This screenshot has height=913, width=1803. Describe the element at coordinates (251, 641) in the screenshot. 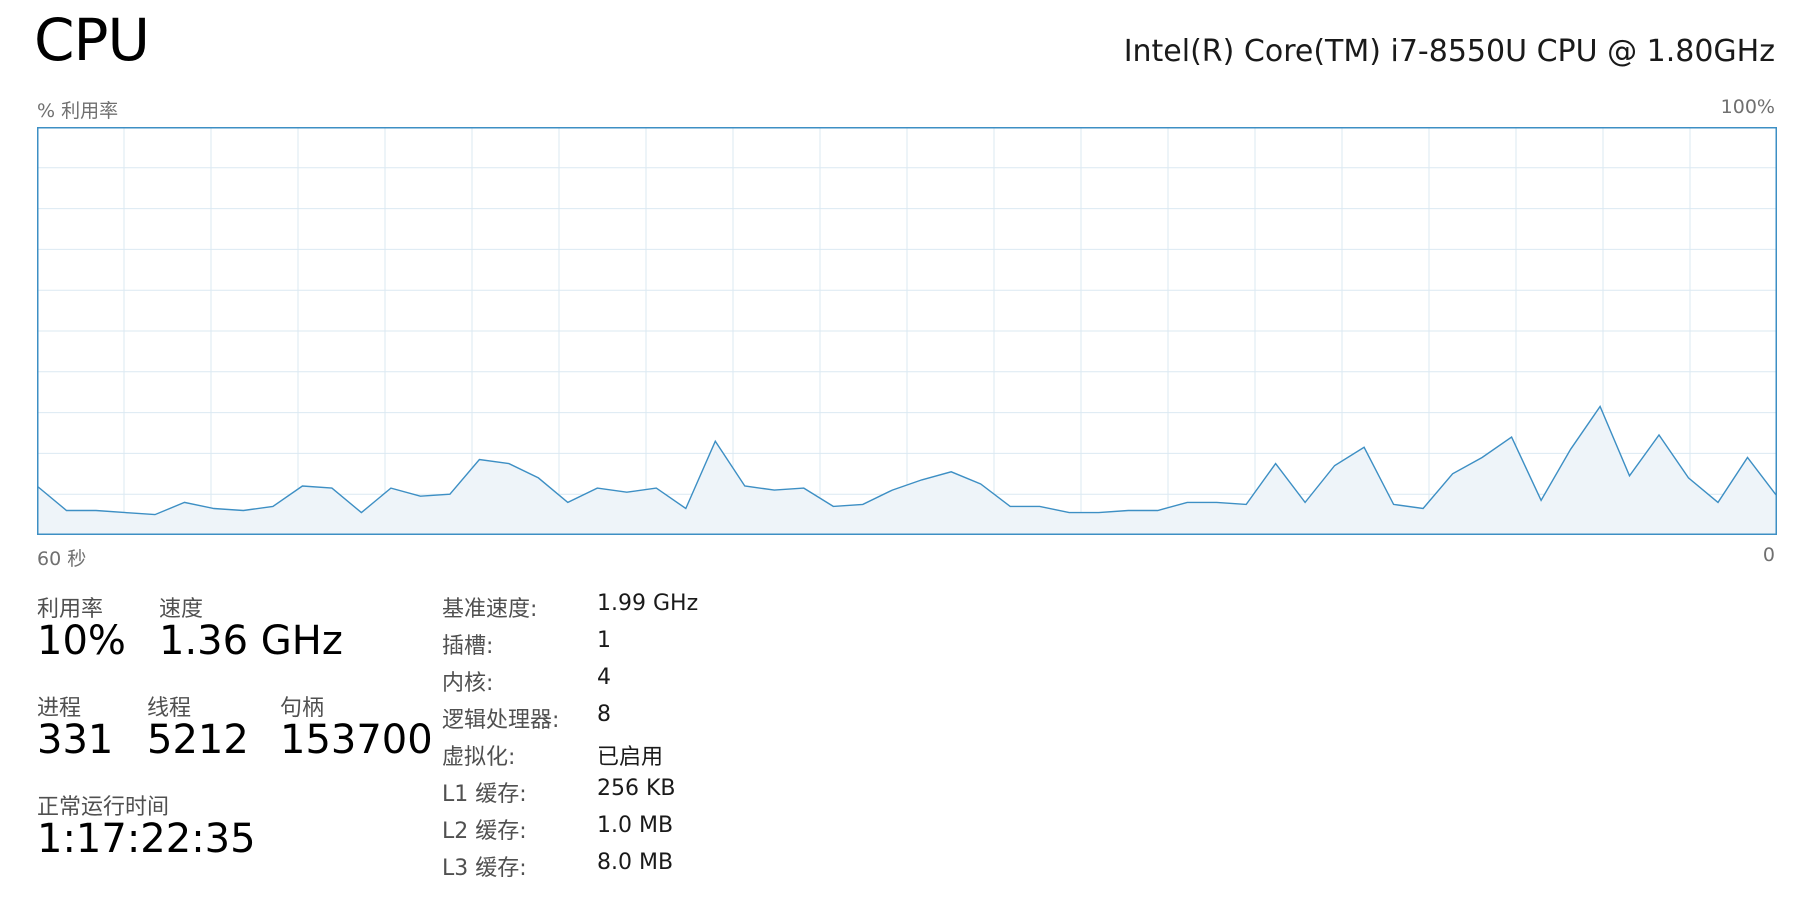

I see `speed-value: 1.36 GHz` at that location.